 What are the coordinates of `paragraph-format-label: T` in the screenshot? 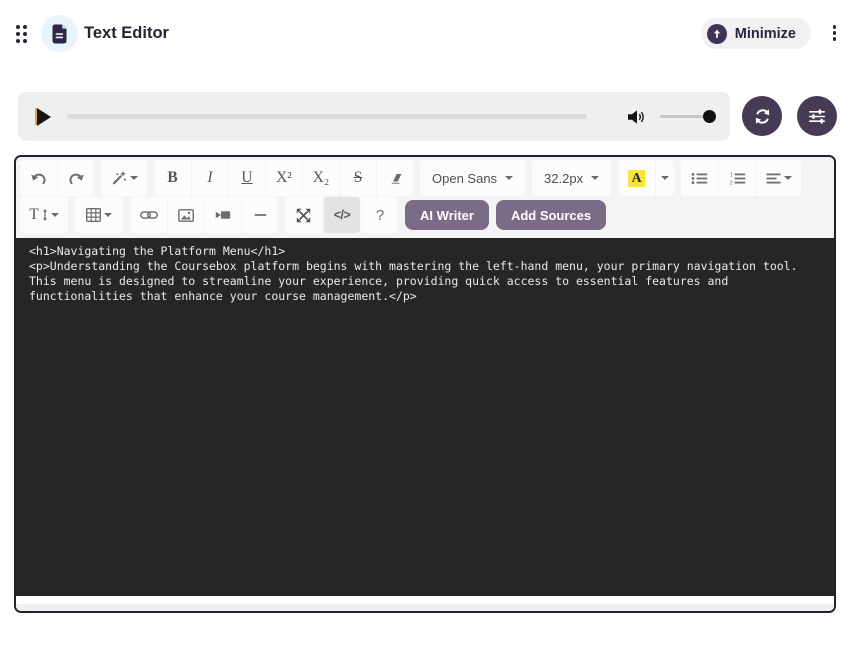 It's located at (34, 214).